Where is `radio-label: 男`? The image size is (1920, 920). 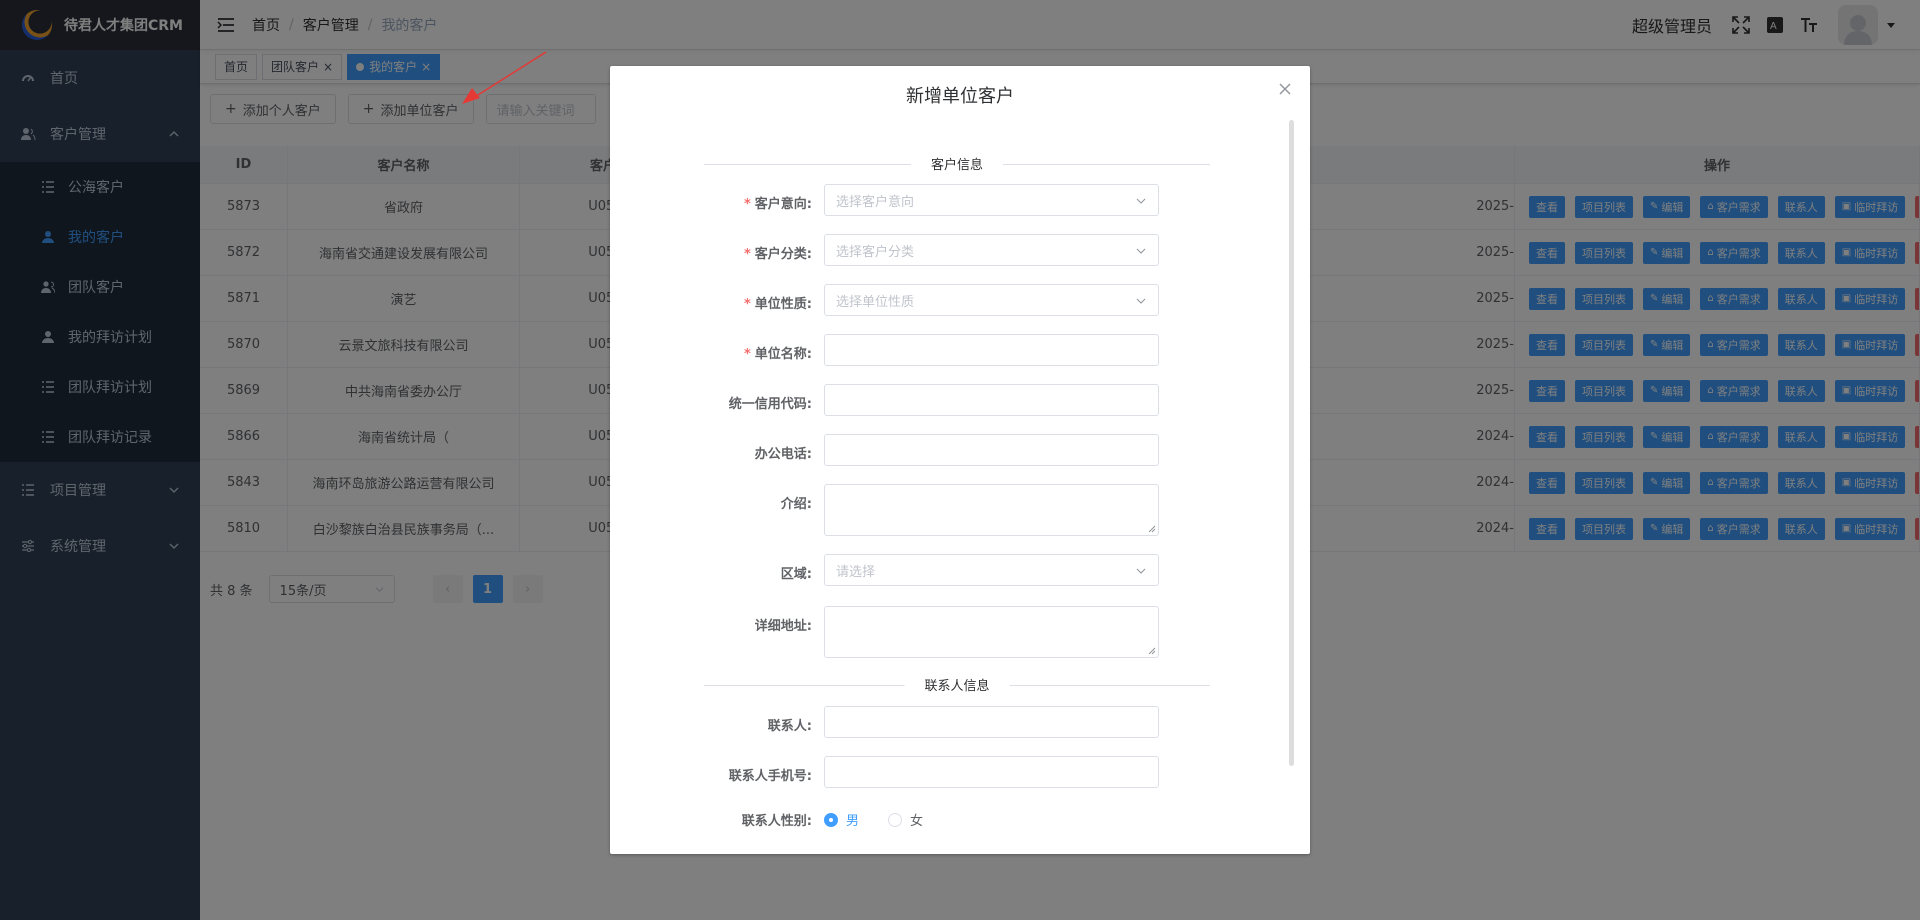
radio-label: 男 is located at coordinates (853, 821).